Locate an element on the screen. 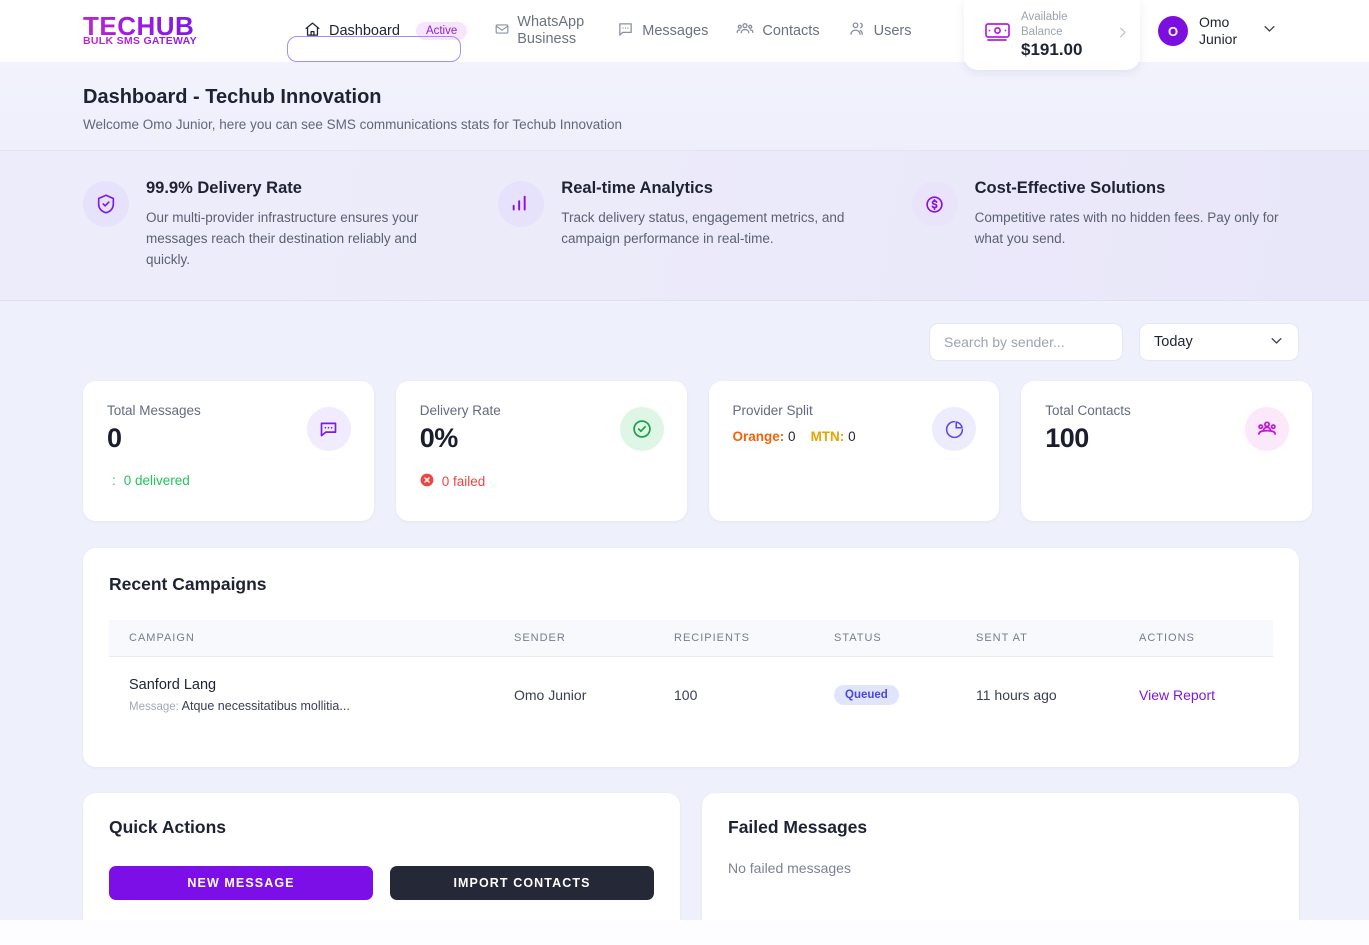  contacts-icon is located at coordinates (745, 31).